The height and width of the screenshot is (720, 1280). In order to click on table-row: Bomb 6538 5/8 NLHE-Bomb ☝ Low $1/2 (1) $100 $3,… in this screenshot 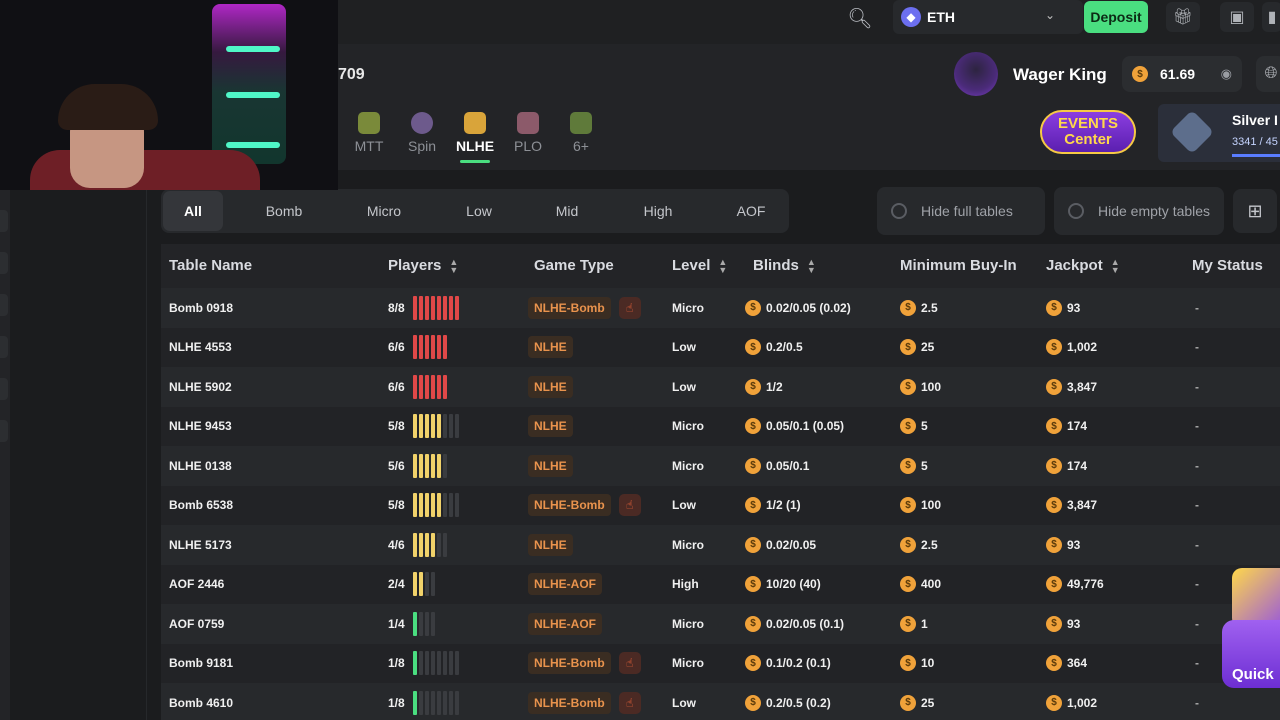, I will do `click(720, 505)`.